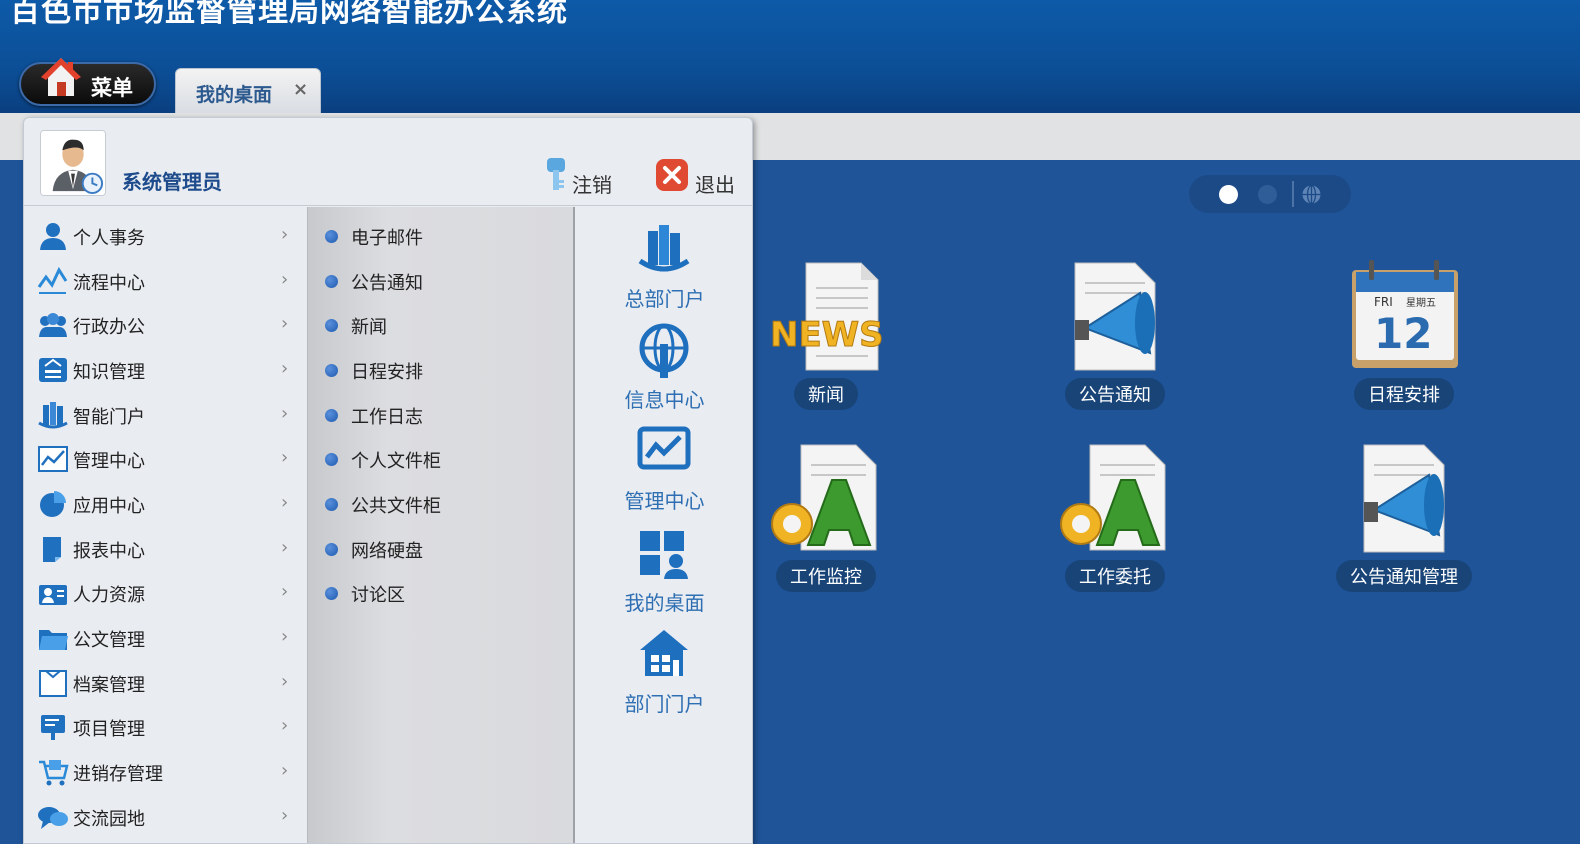  What do you see at coordinates (442, 593) in the screenshot?
I see `submenu-item-discussion: 讨论区` at bounding box center [442, 593].